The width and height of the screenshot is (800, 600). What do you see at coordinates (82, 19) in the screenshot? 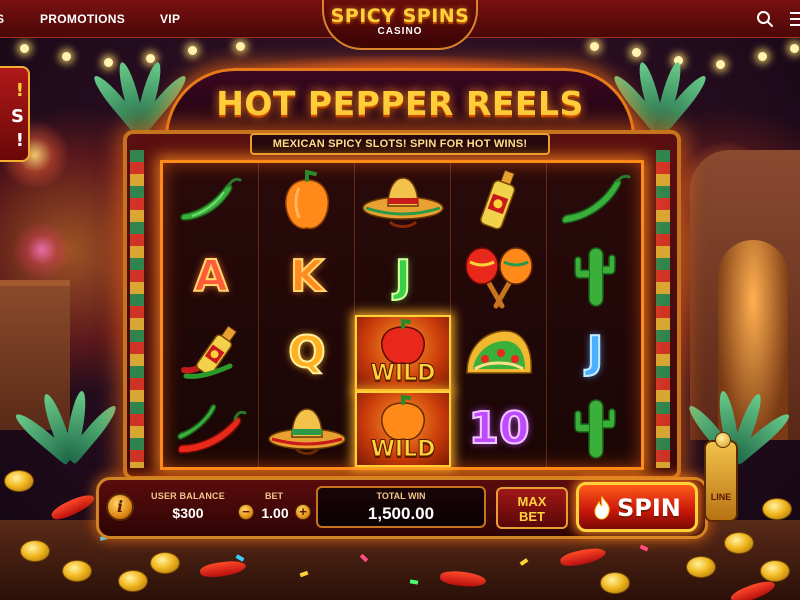
I see `nav-item-promotions: PROMOTIONS` at bounding box center [82, 19].